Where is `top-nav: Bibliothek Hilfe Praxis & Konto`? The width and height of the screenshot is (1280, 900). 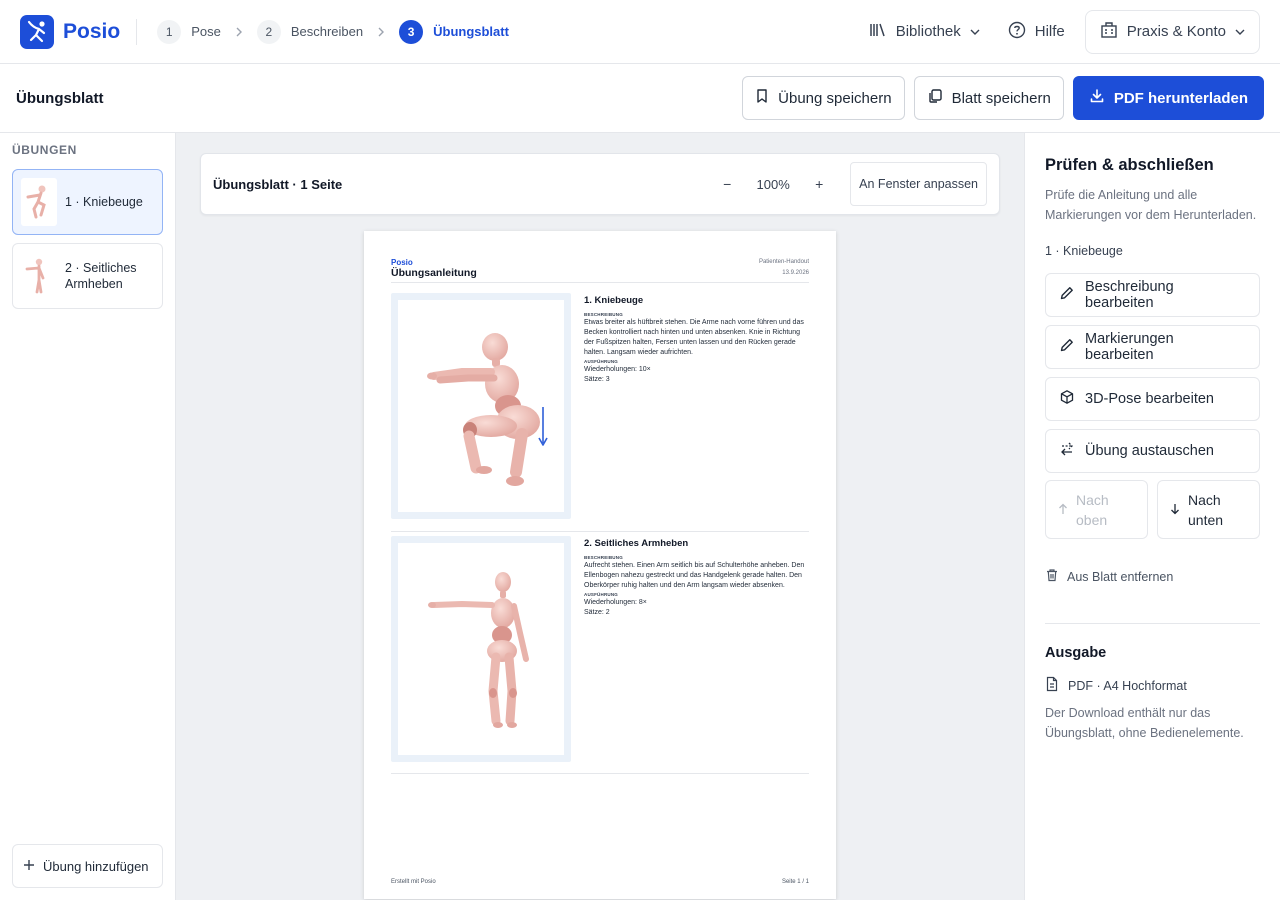
top-nav: Bibliothek Hilfe Praxis & Konto is located at coordinates (1057, 31).